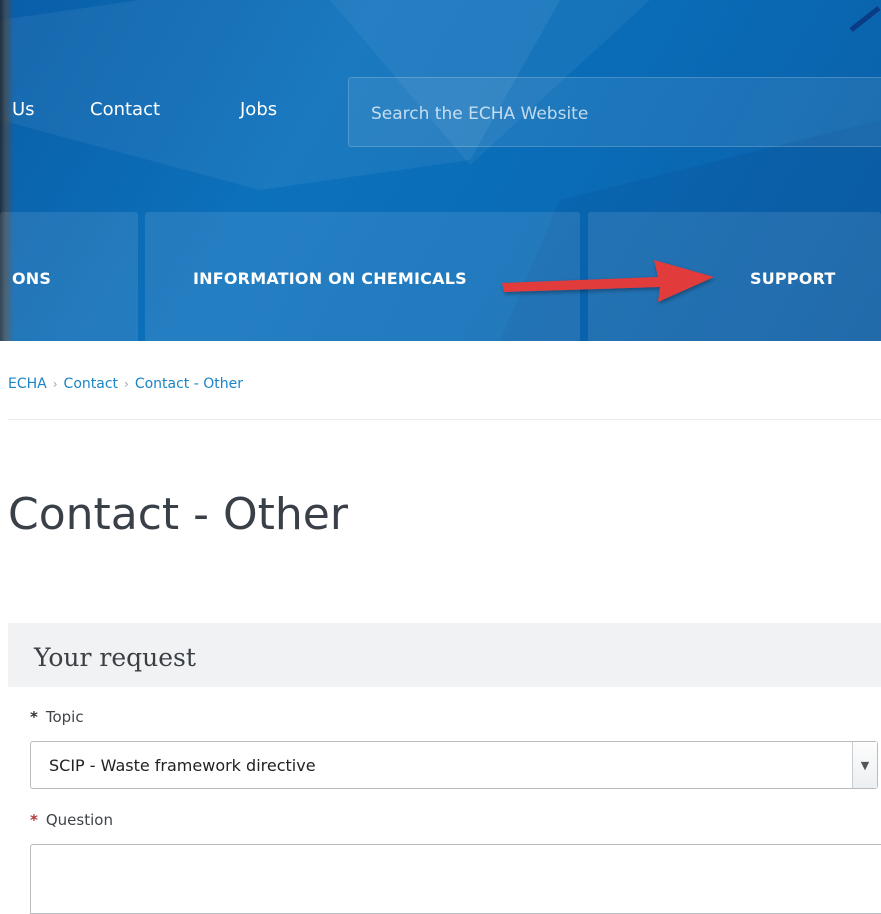 Image resolution: width=881 pixels, height=914 pixels. What do you see at coordinates (444, 655) in the screenshot?
I see `section-header: Your request` at bounding box center [444, 655].